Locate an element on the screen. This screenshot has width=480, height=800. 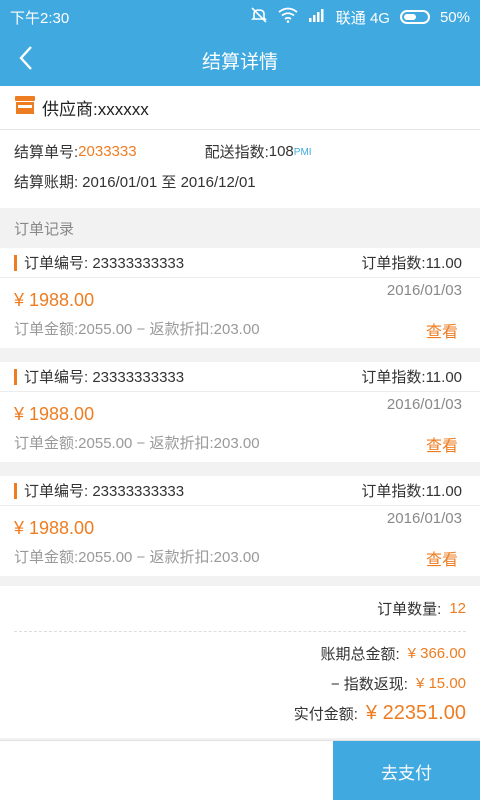
page-title: 结算详情 is located at coordinates (239, 62).